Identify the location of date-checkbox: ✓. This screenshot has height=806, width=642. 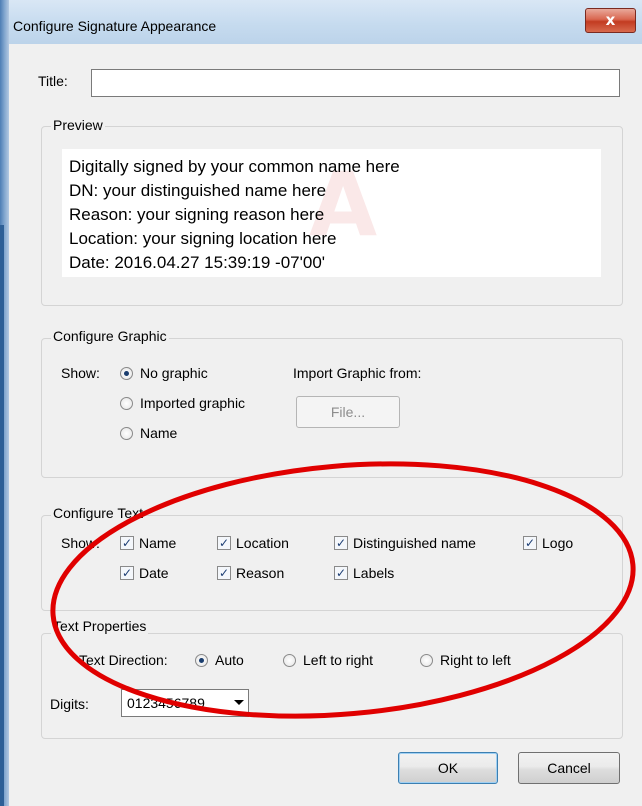
(127, 573).